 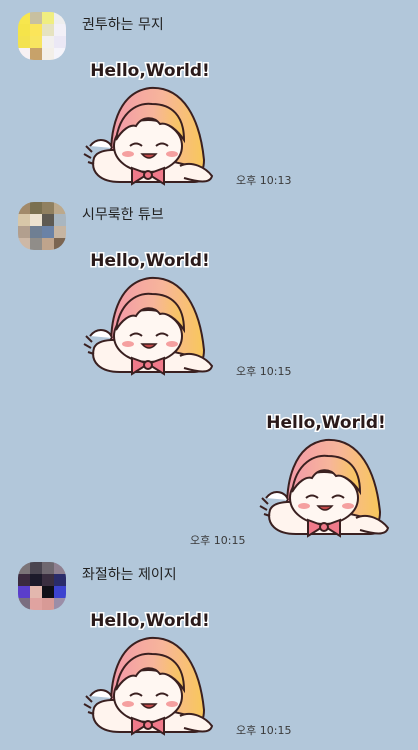 What do you see at coordinates (123, 215) in the screenshot?
I see `sender-name: 시무룩한 튜브` at bounding box center [123, 215].